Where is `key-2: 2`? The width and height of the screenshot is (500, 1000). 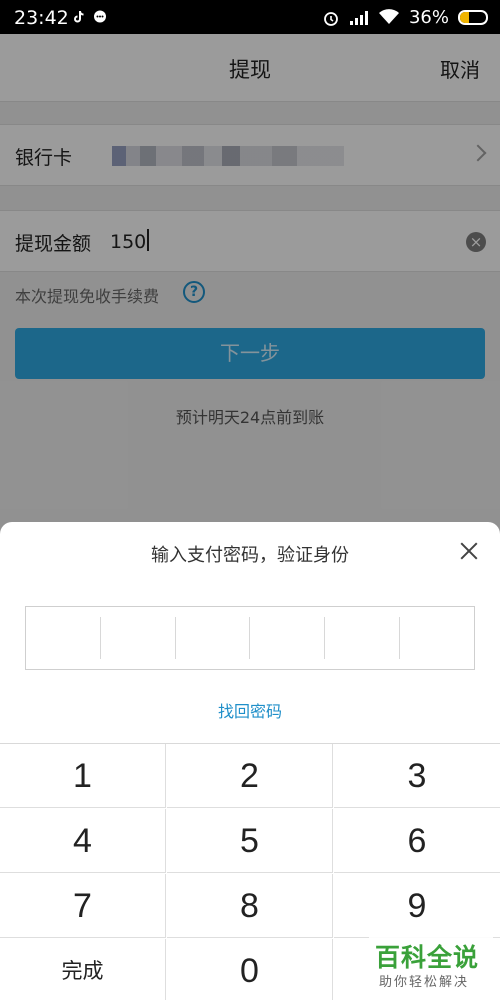 key-2: 2 is located at coordinates (250, 776).